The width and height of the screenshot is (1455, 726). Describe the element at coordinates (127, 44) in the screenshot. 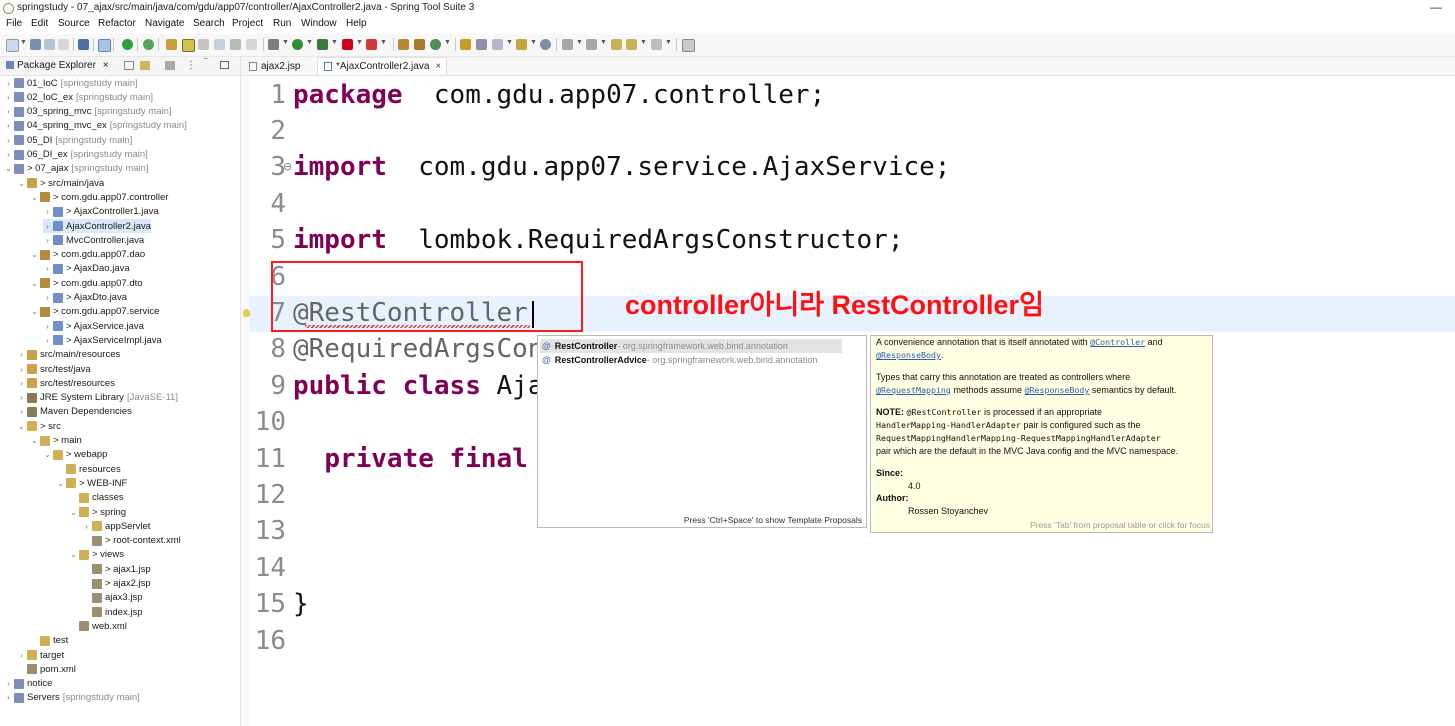

I see `spring-boot-icon` at that location.